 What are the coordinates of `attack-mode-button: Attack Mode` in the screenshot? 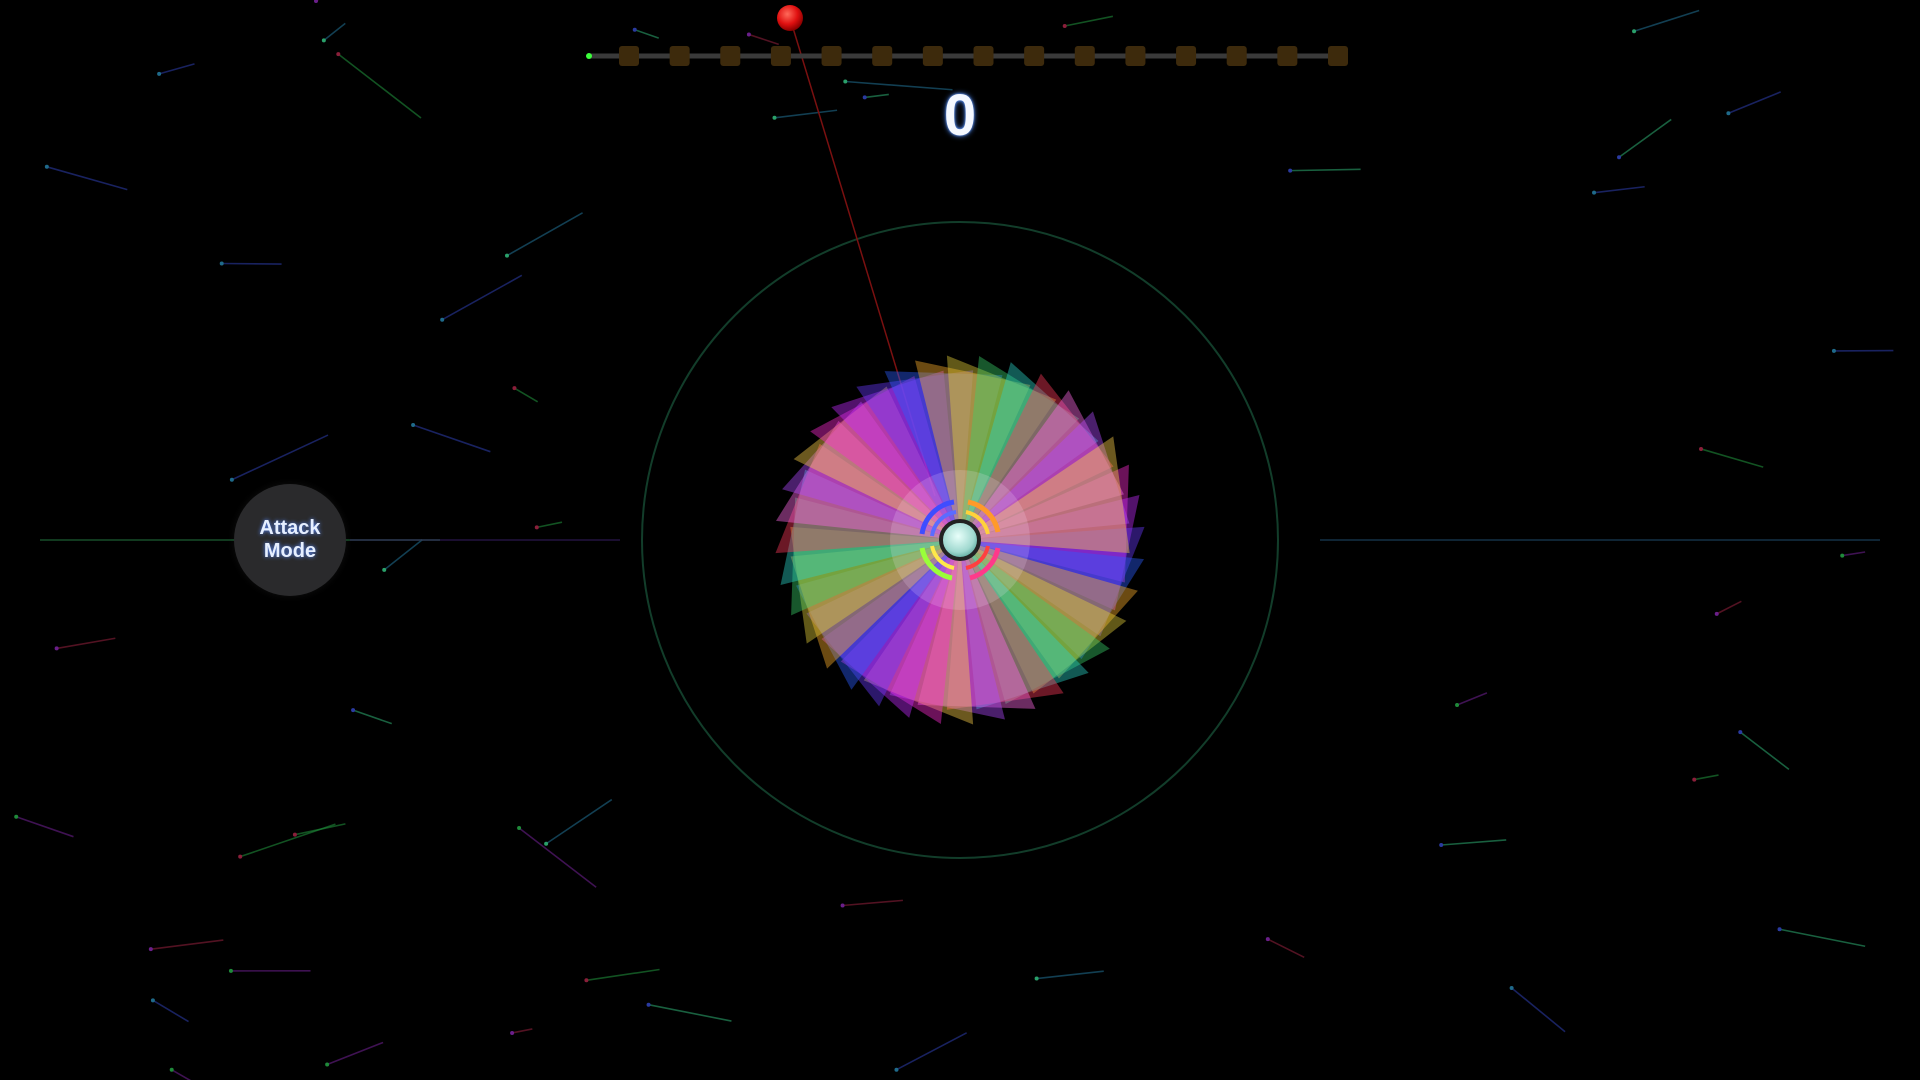 It's located at (290, 540).